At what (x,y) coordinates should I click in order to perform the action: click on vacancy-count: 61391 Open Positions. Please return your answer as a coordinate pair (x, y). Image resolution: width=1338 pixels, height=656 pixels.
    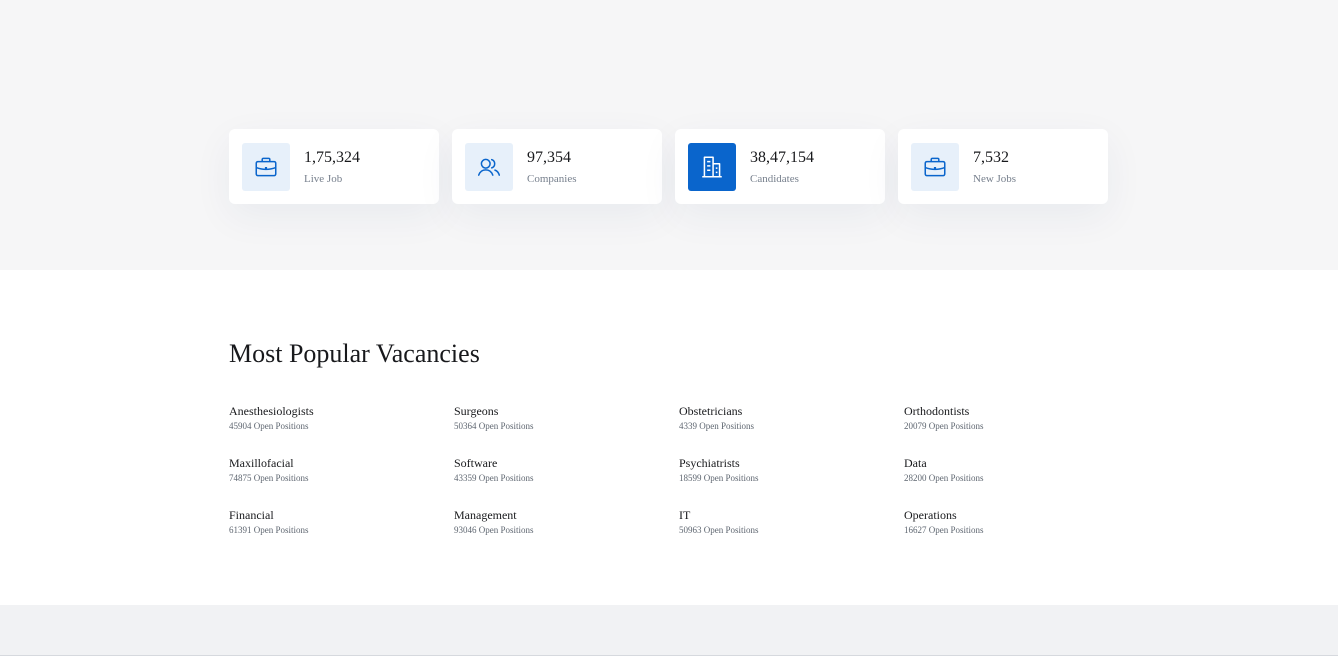
    Looking at the image, I should click on (269, 530).